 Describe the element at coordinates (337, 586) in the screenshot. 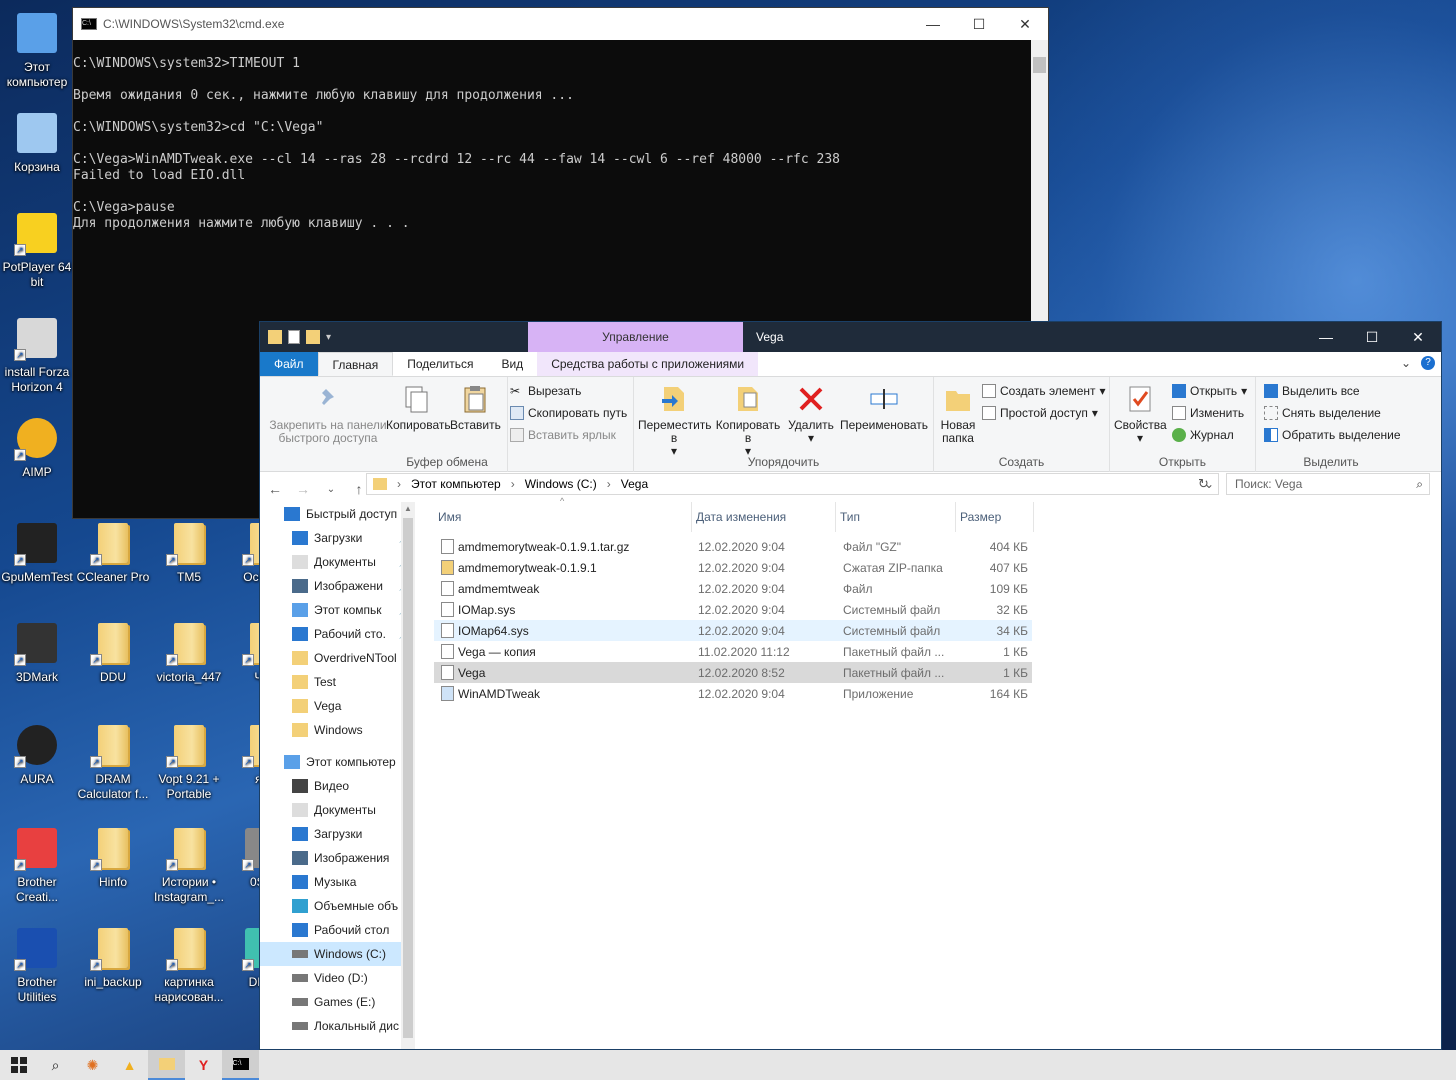

I see `nav-item: Изображени📌` at that location.